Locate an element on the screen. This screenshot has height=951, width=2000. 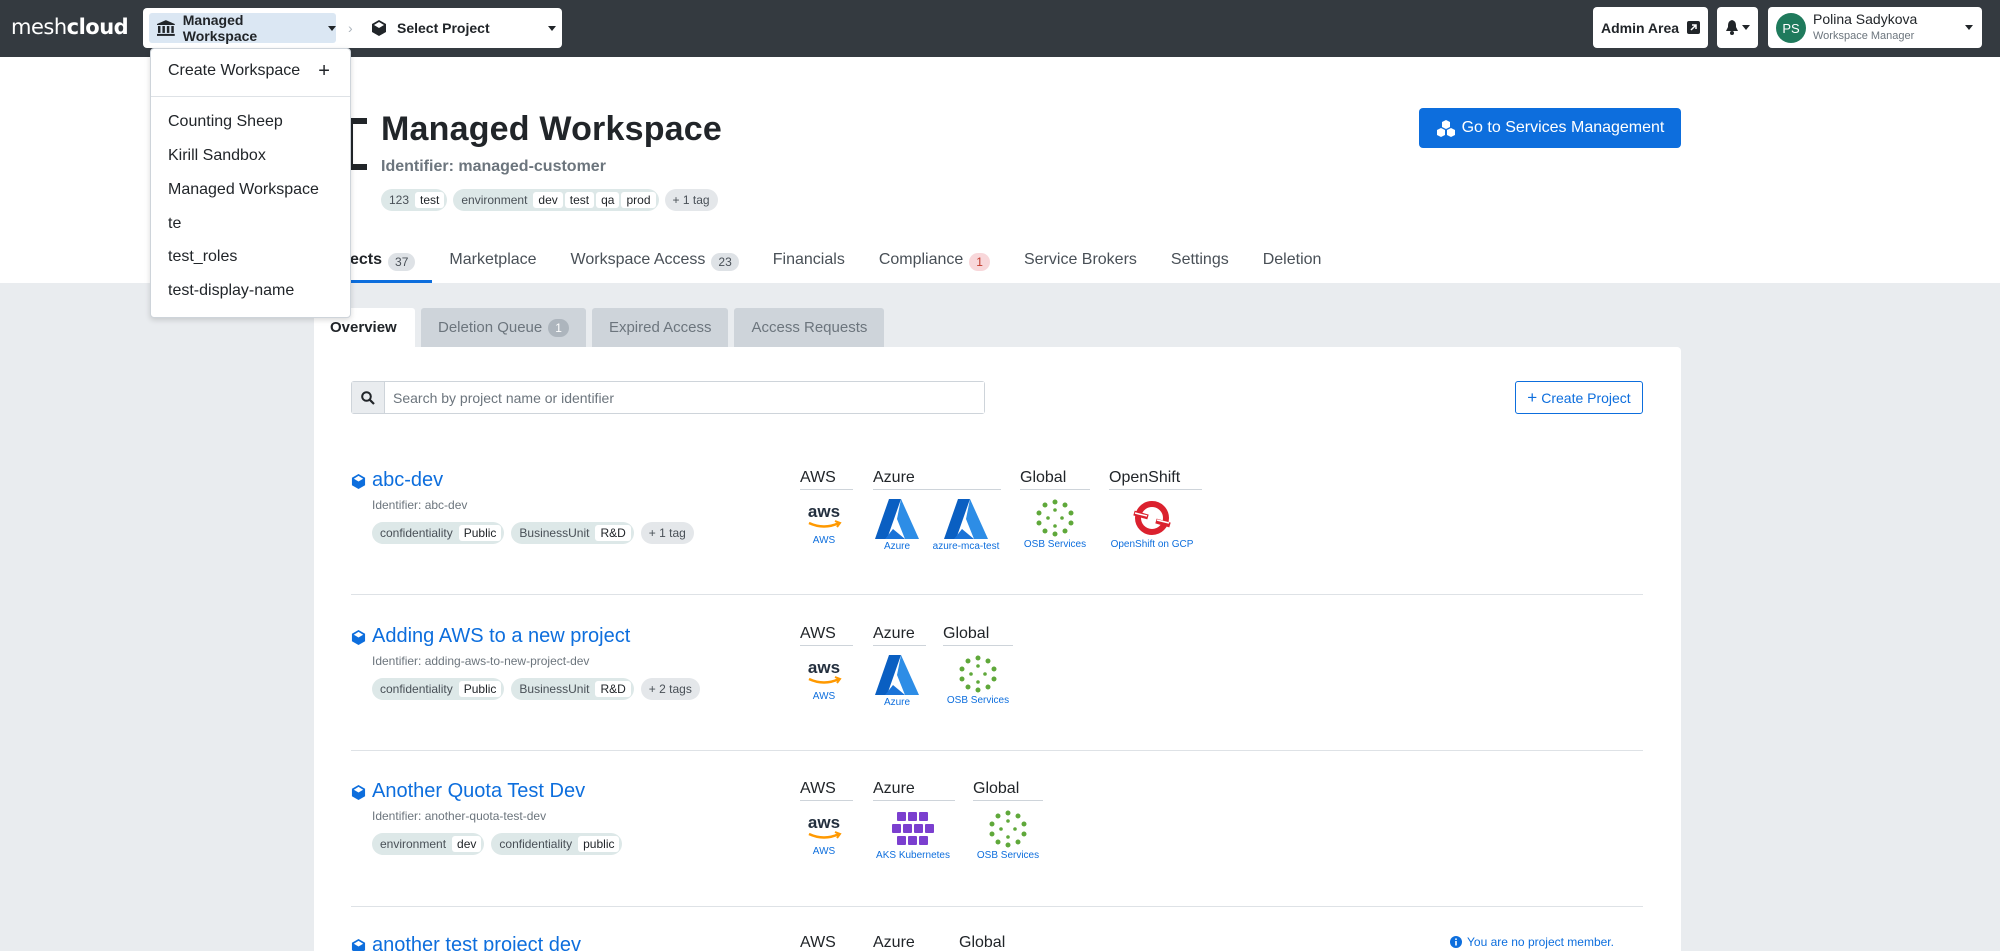
workspace-item: Kirill Sandbox is located at coordinates (217, 156).